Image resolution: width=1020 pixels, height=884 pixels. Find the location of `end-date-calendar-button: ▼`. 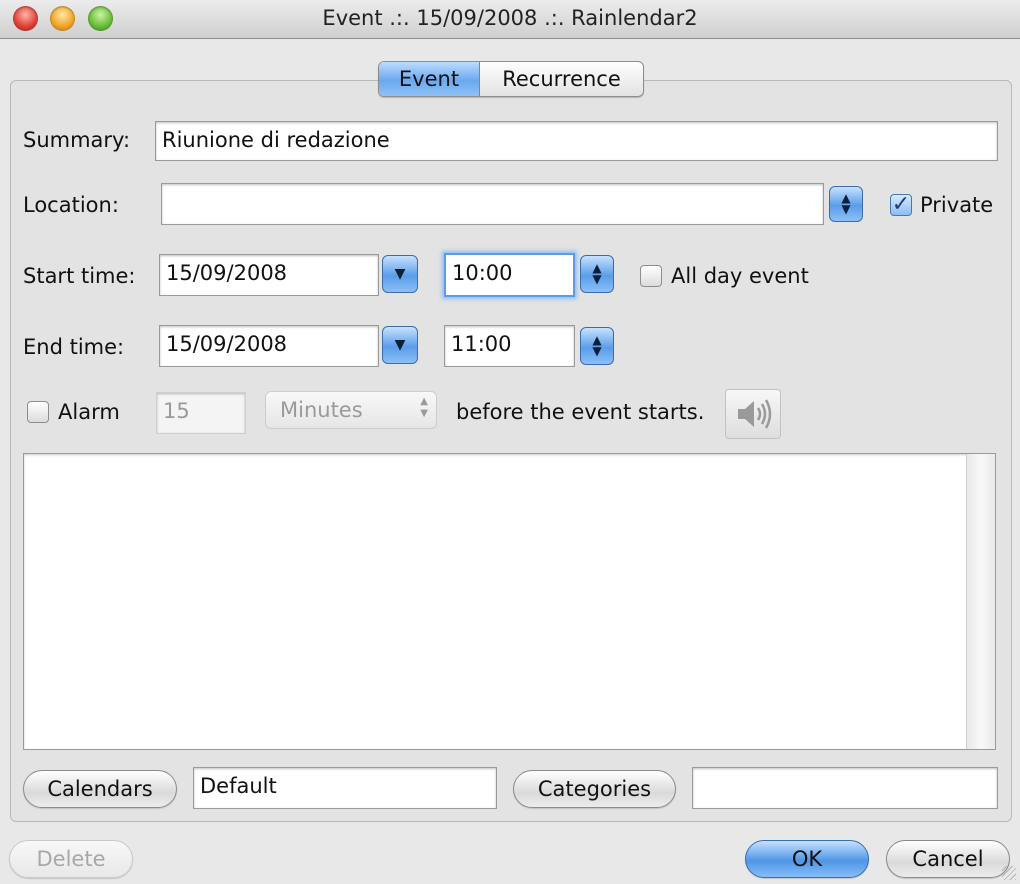

end-date-calendar-button: ▼ is located at coordinates (400, 345).